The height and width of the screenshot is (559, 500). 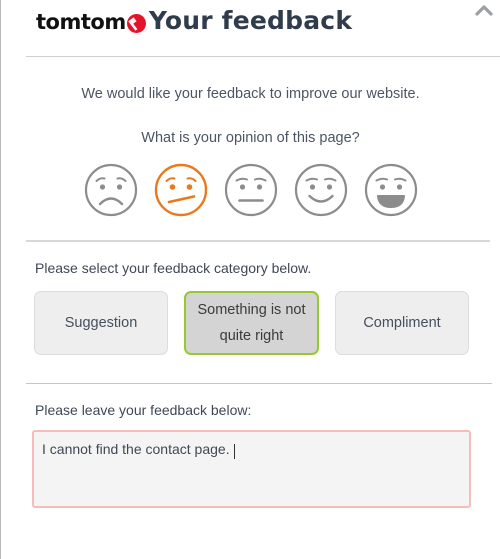 What do you see at coordinates (251, 190) in the screenshot?
I see `face-neutral` at bounding box center [251, 190].